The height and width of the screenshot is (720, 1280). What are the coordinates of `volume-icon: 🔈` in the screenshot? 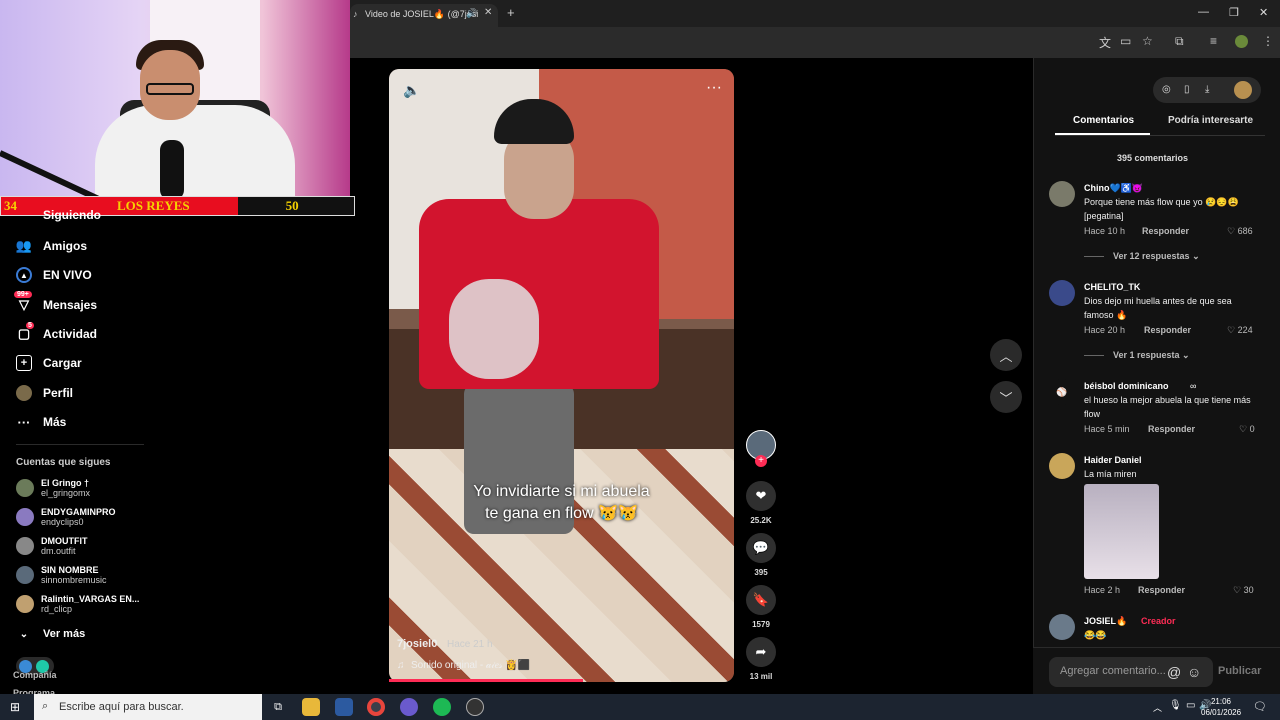 It's located at (411, 90).